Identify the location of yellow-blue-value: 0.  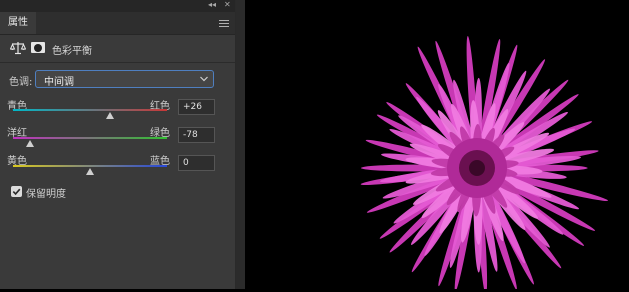
(196, 163).